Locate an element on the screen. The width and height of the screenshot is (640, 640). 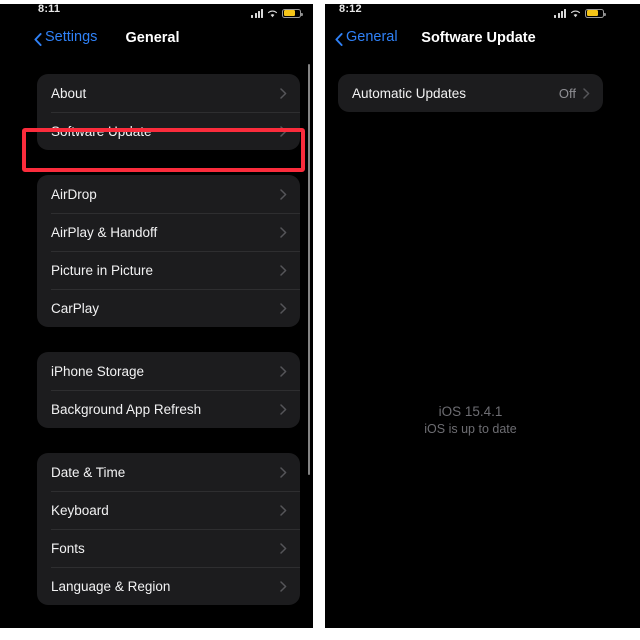
settings-row-software-update: Software Update is located at coordinates (168, 131).